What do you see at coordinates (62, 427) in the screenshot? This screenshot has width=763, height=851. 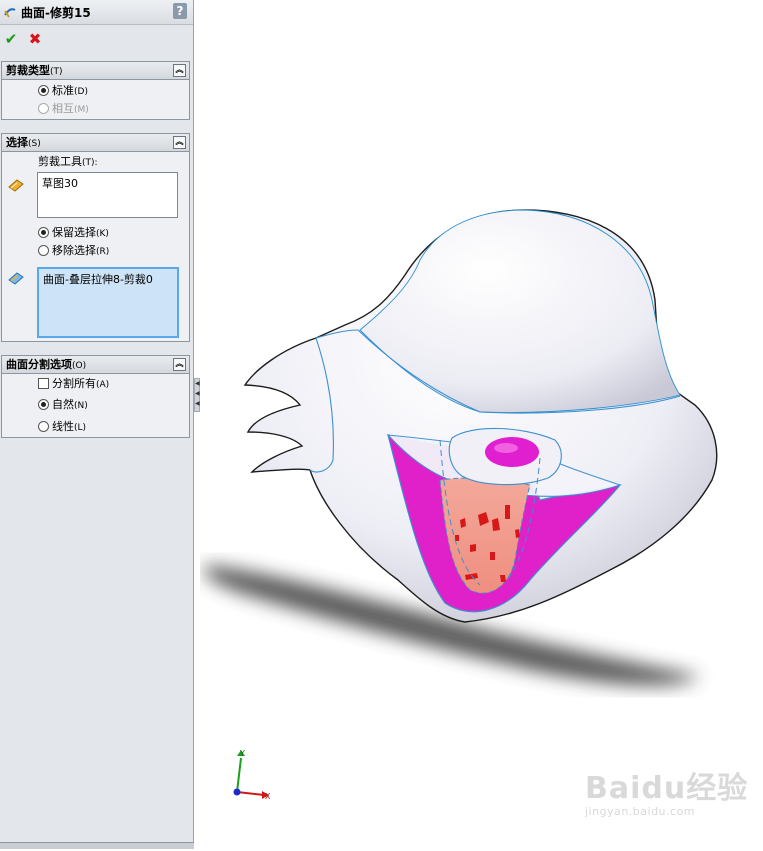 I see `radio-linear: 线性(L)` at bounding box center [62, 427].